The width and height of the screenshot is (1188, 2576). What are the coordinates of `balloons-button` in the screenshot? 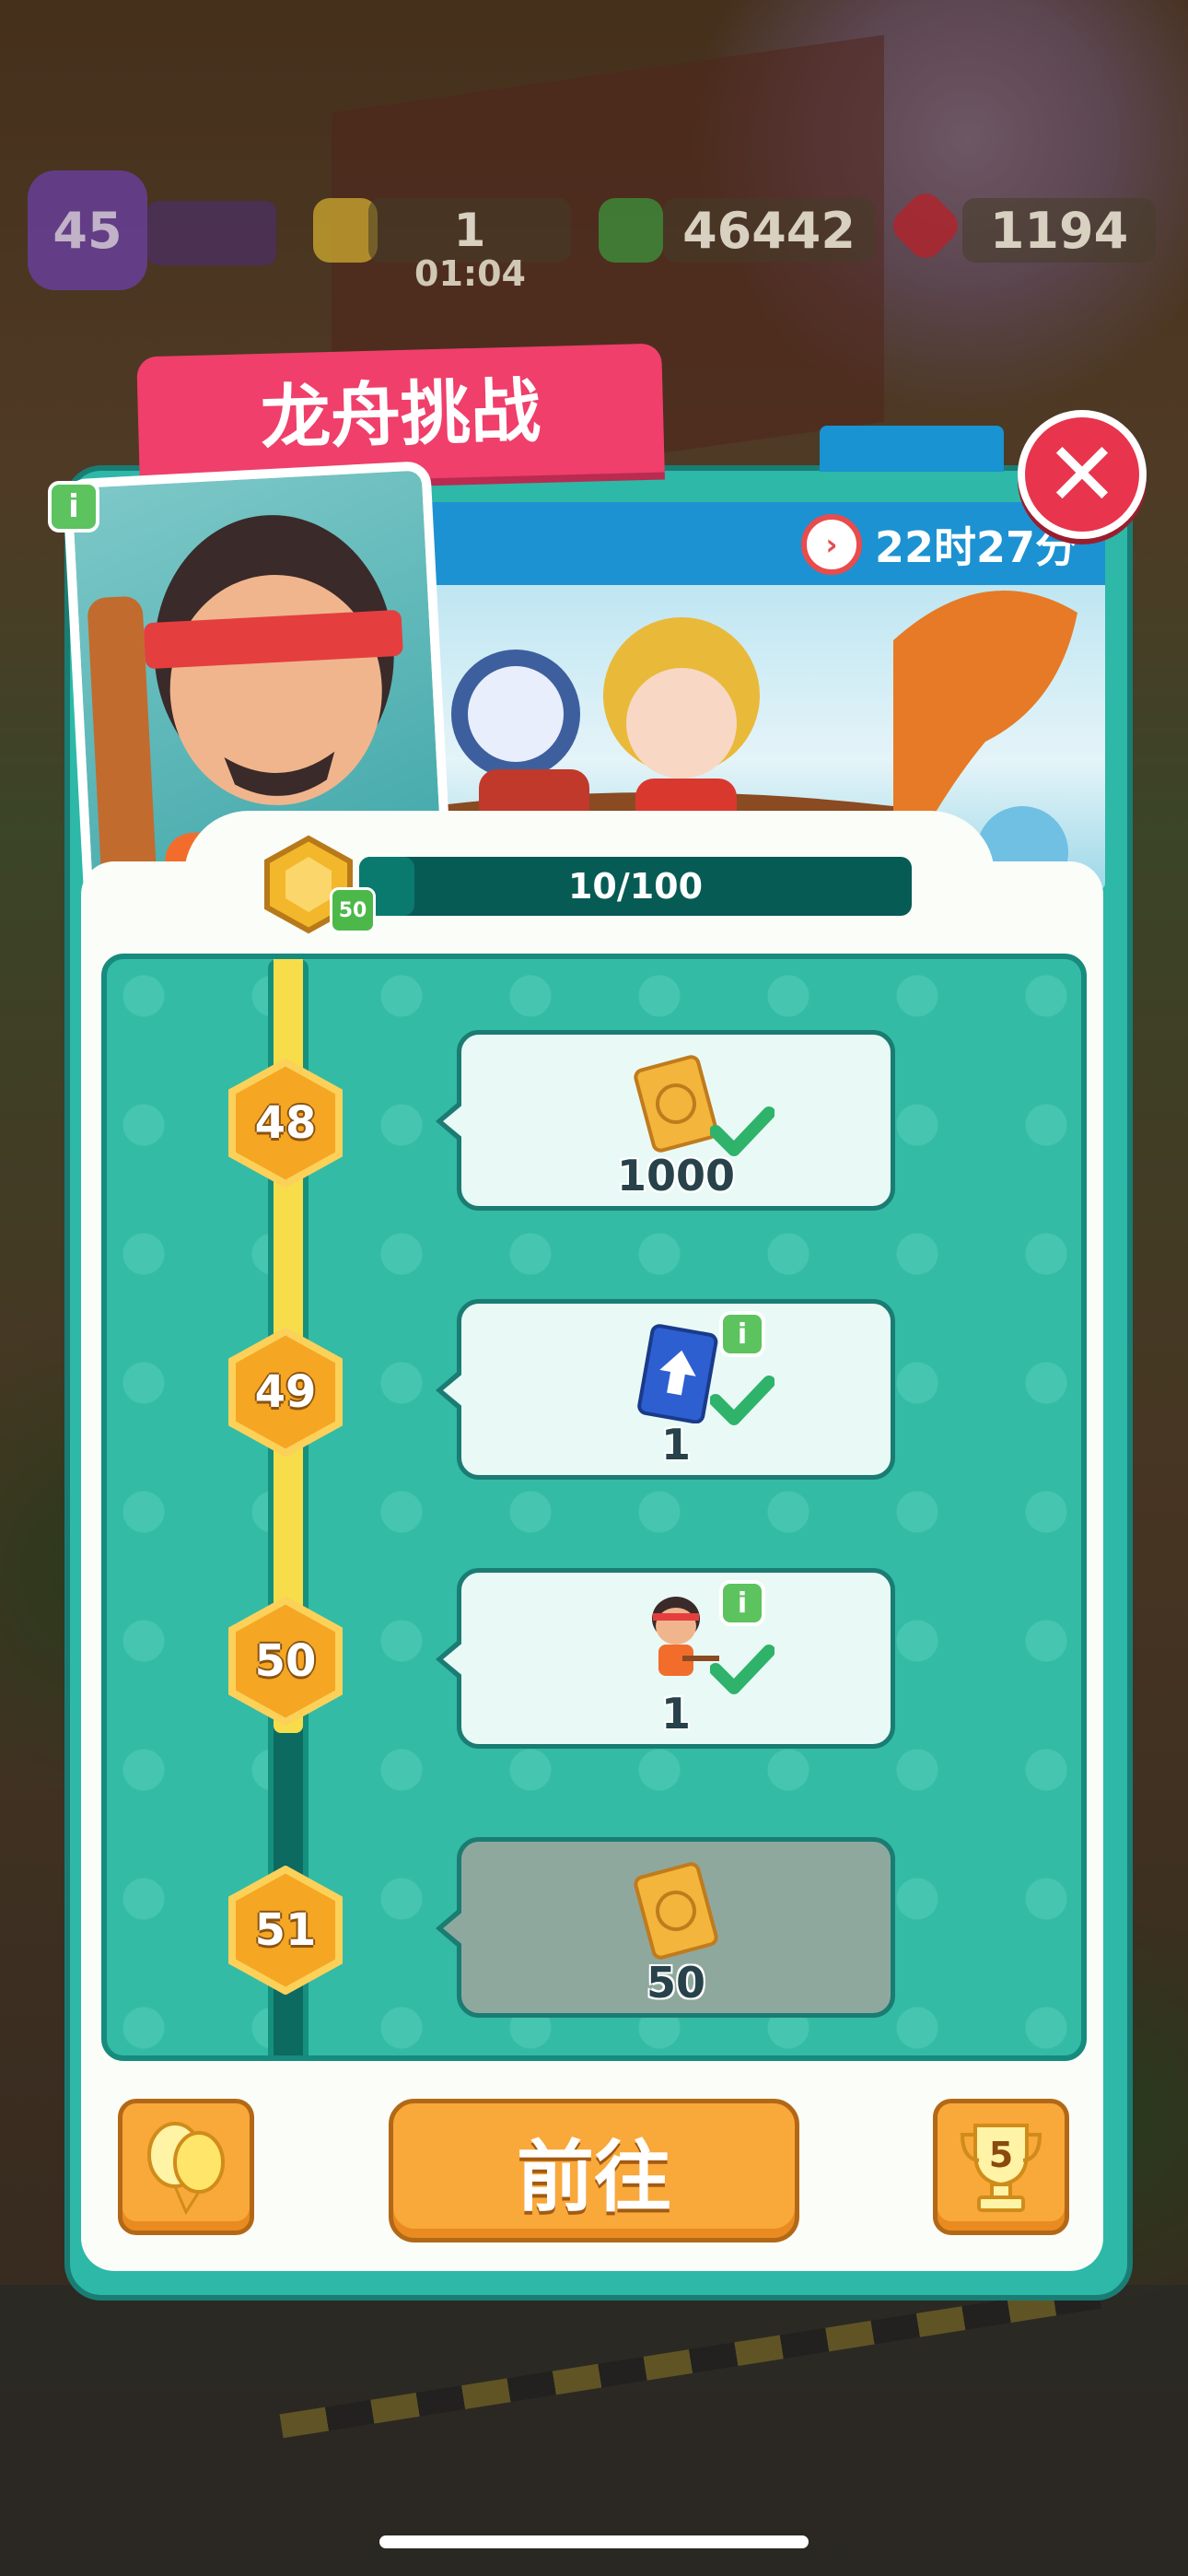 It's located at (186, 2167).